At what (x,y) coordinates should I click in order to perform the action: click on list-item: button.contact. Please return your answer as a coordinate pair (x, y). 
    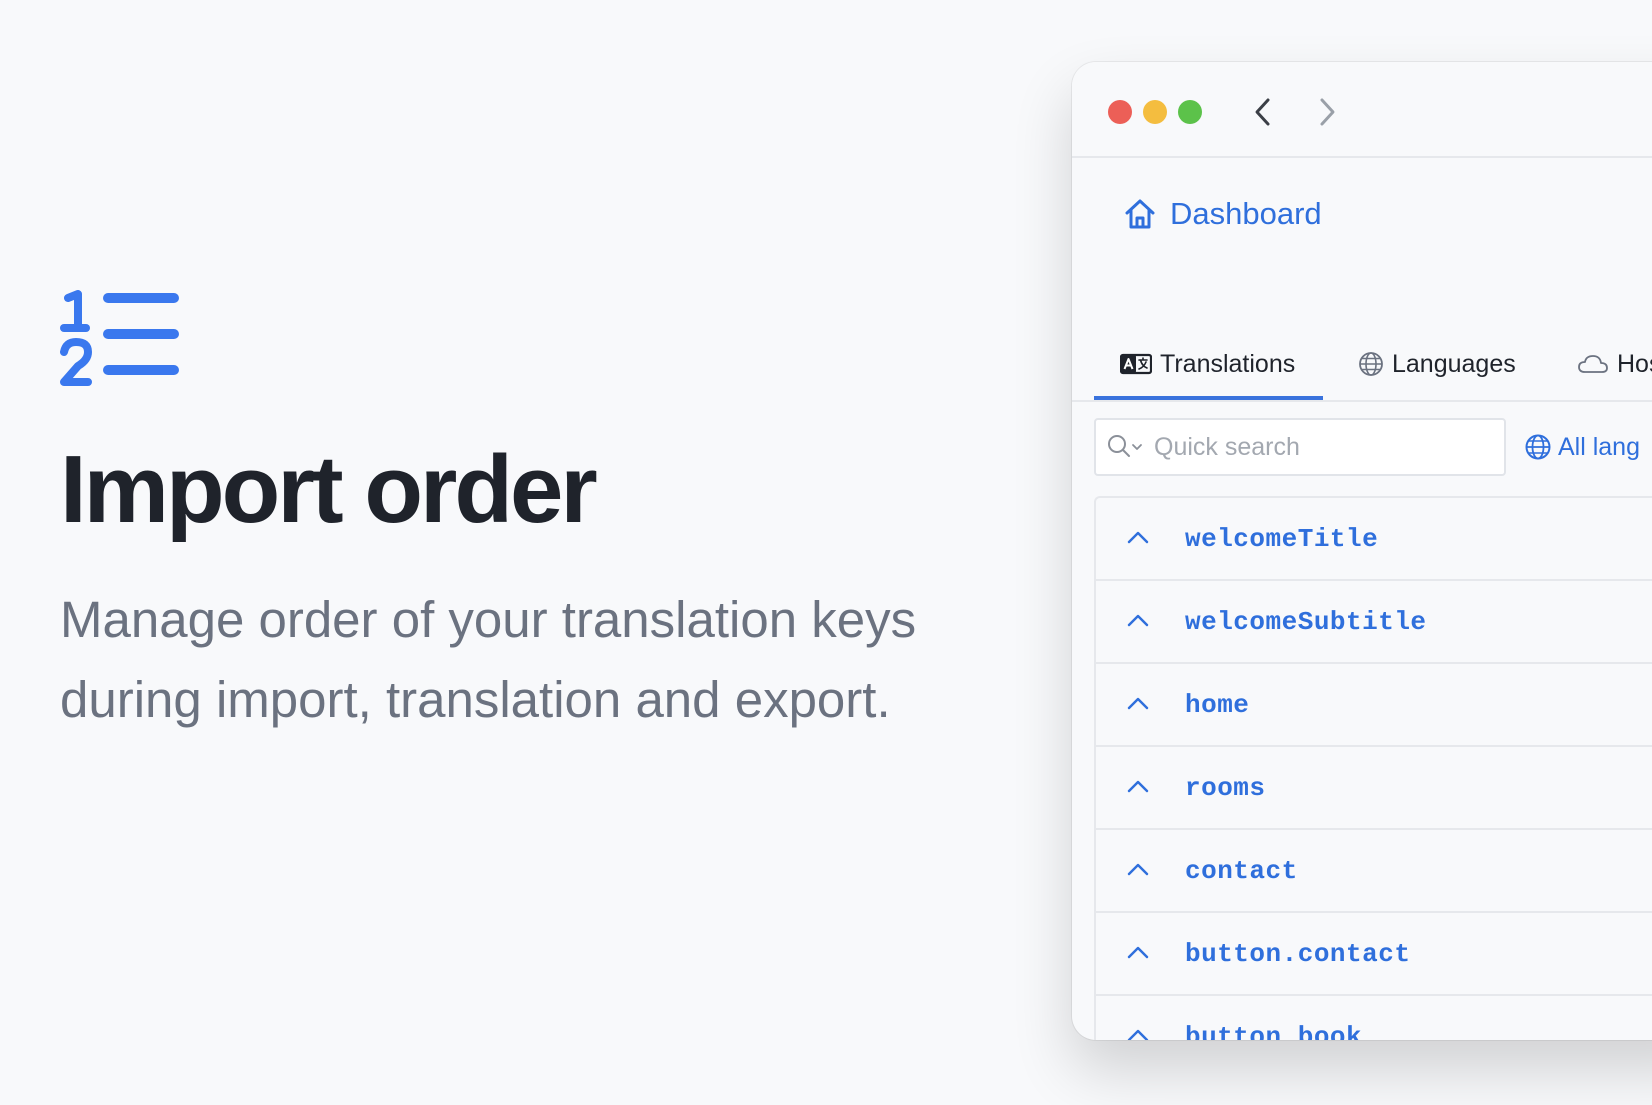
    Looking at the image, I should click on (1374, 954).